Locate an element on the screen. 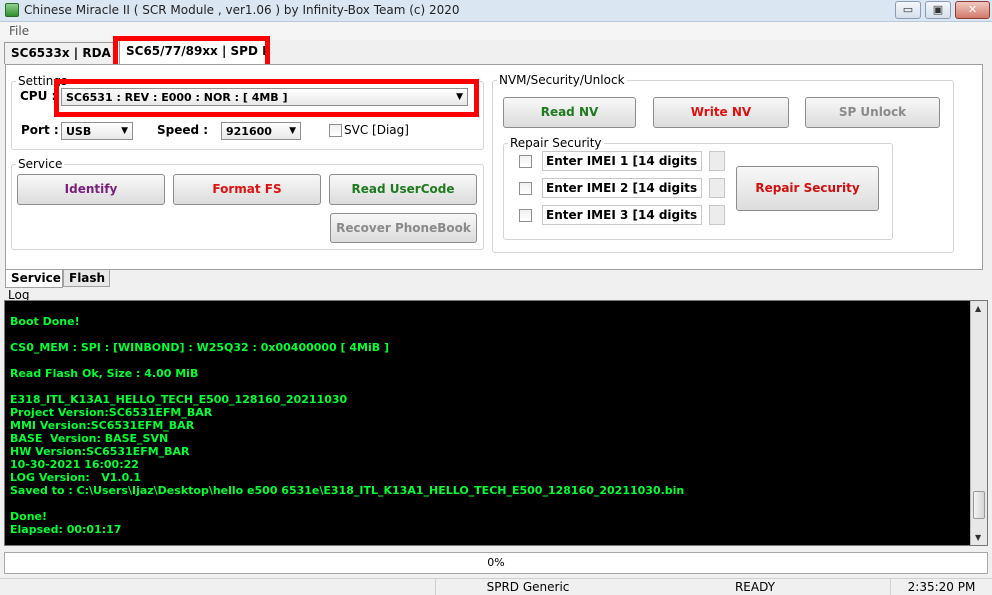 Image resolution: width=992 pixels, height=595 pixels. imei3-check-indicator is located at coordinates (717, 215).